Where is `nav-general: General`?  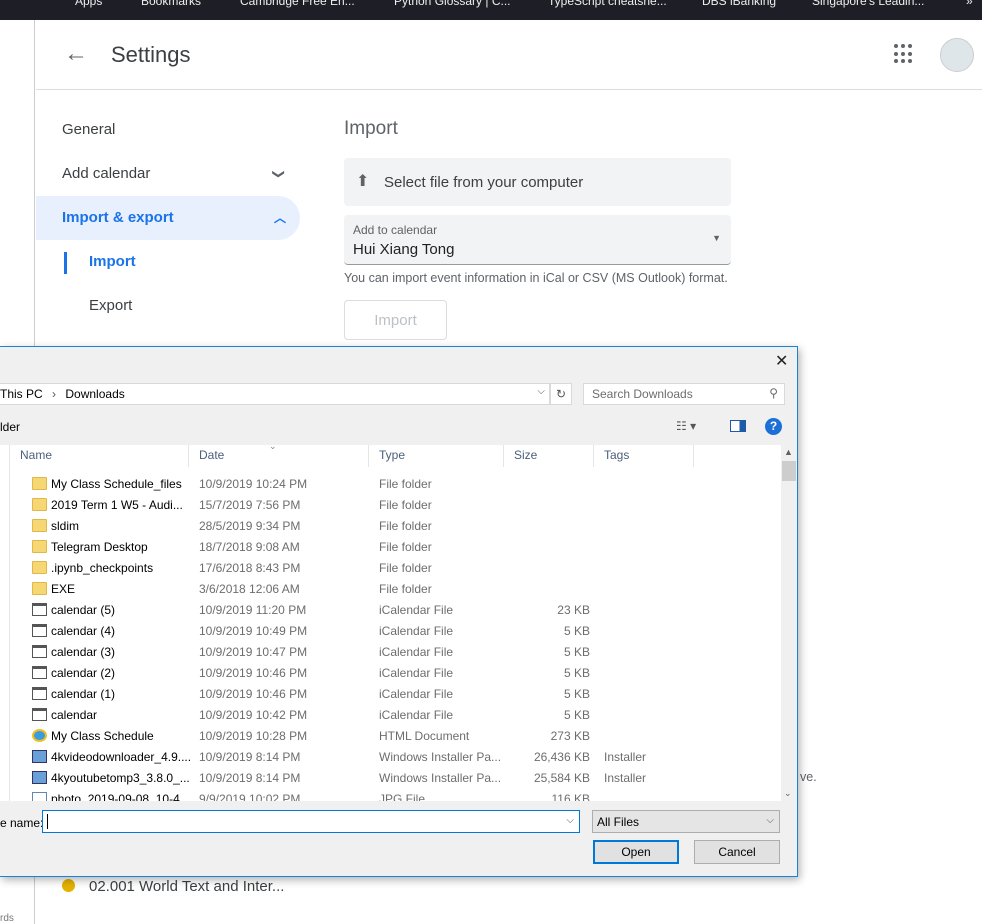
nav-general: General is located at coordinates (168, 130).